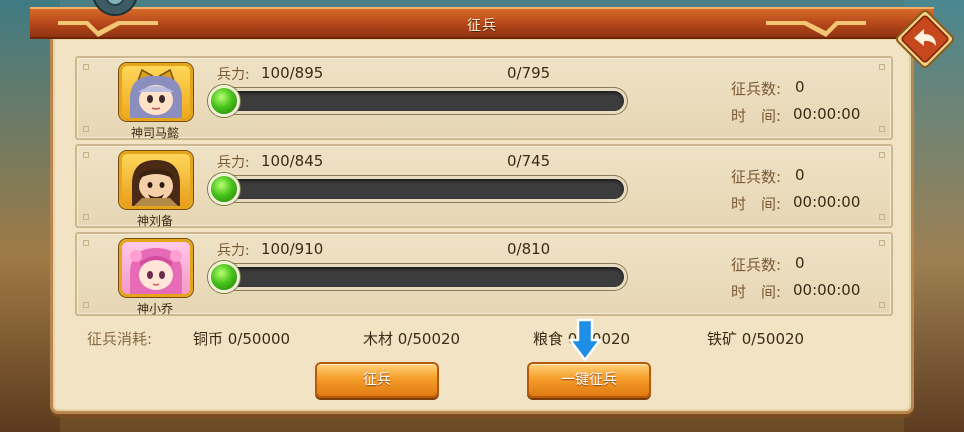 This screenshot has height=432, width=964. I want to click on recruit-ratio: 0/745, so click(529, 161).